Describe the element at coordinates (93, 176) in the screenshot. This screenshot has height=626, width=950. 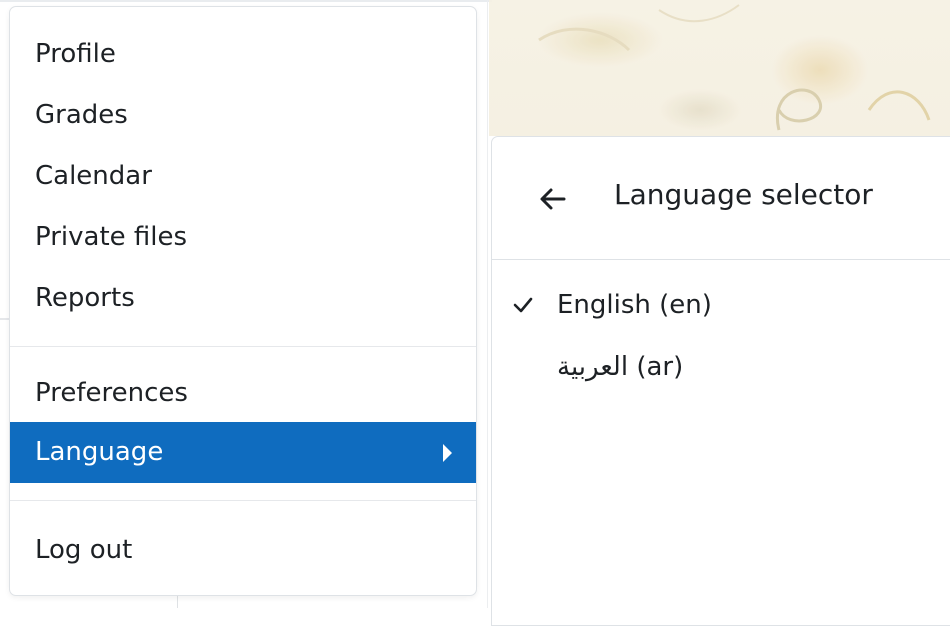
I see `menu-item-label: Calendar` at that location.